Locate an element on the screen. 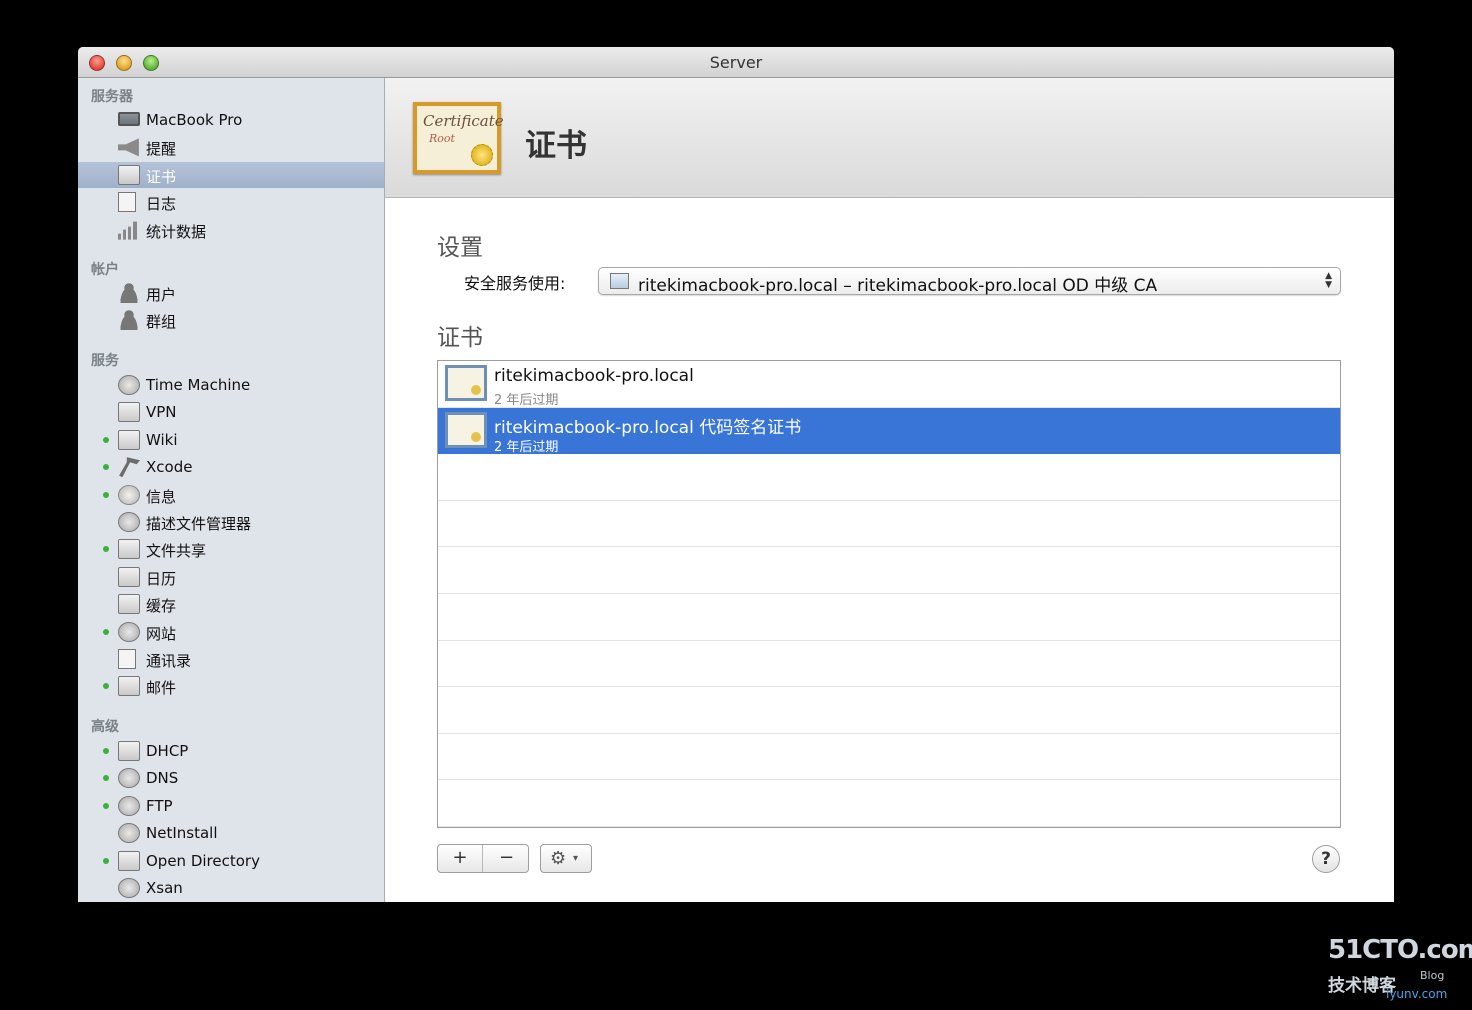 The image size is (1472, 1010). sidebar-item: FTP is located at coordinates (231, 806).